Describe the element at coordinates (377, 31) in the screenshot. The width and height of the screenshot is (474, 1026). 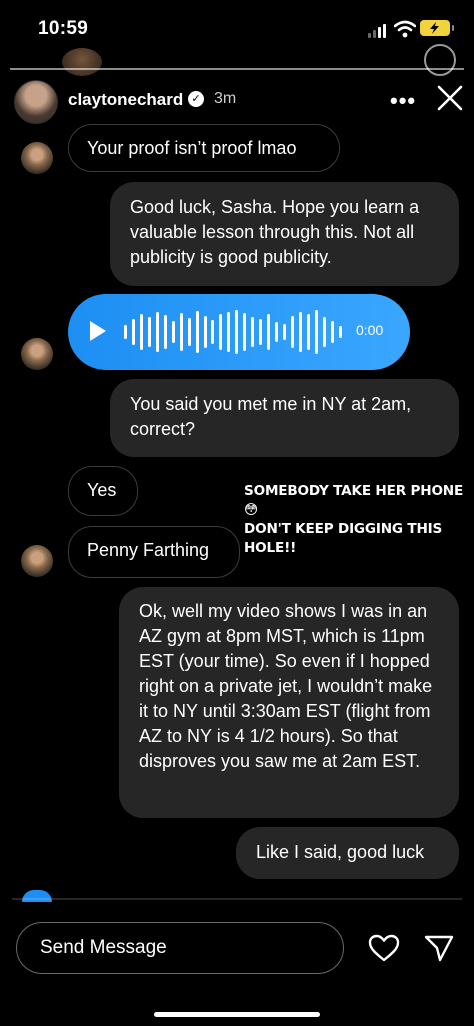
I see `signal-icon` at that location.